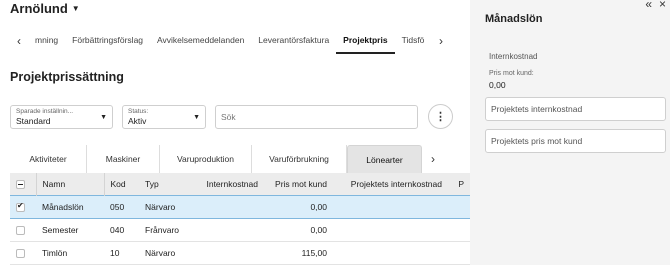 This screenshot has width=670, height=265. I want to click on column-header: Typ, so click(164, 184).